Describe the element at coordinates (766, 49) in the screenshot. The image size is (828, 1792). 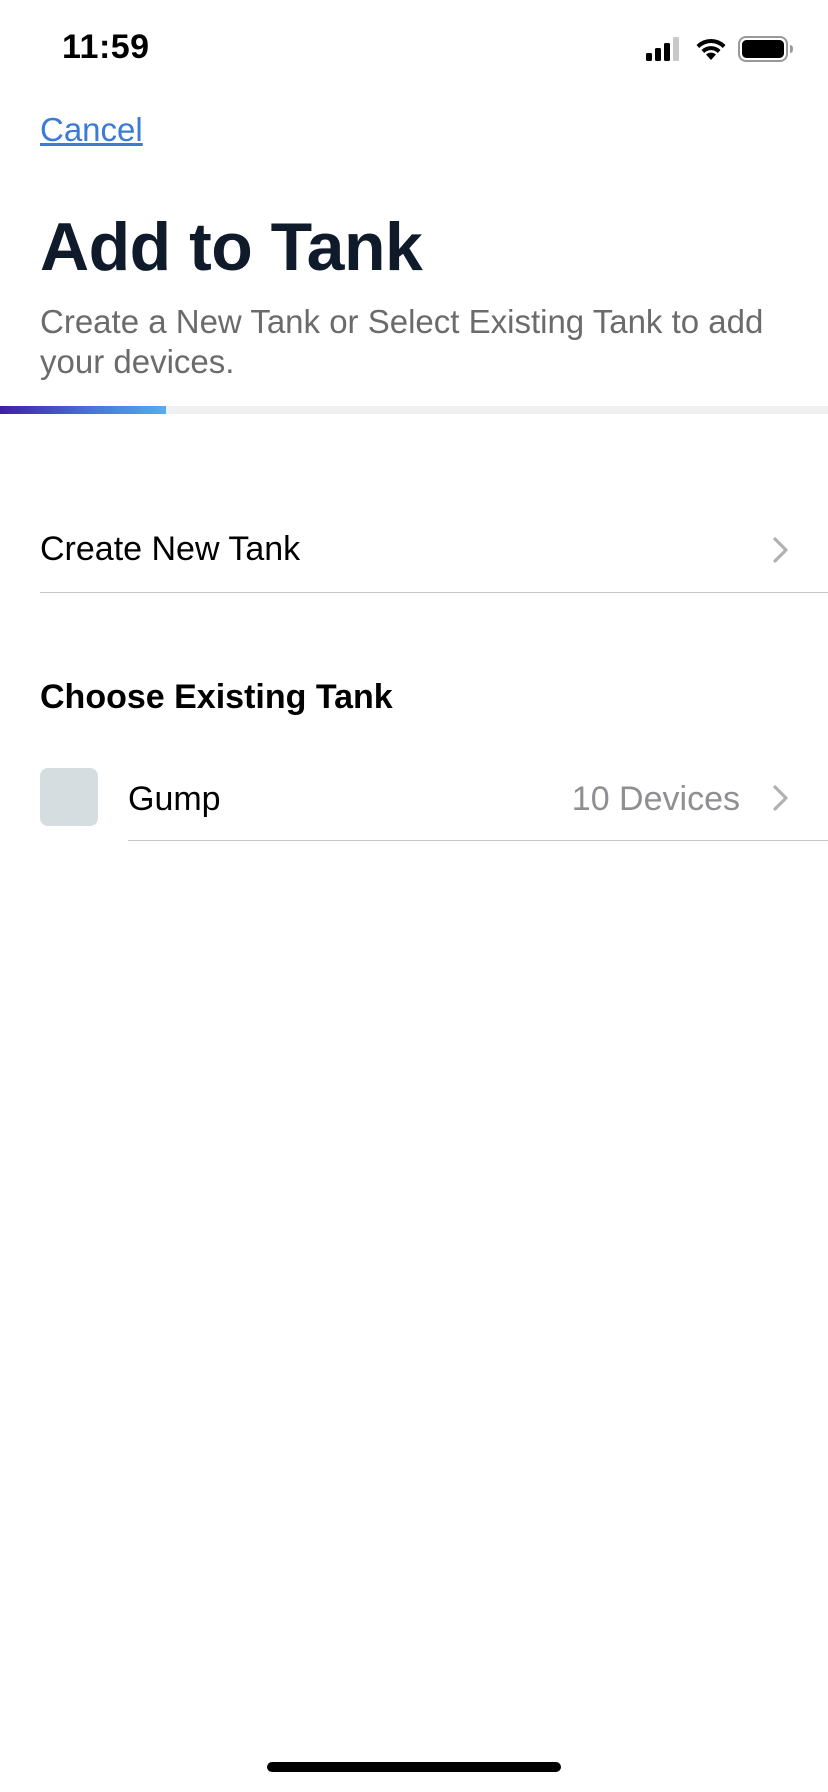
I see `battery-icon` at that location.